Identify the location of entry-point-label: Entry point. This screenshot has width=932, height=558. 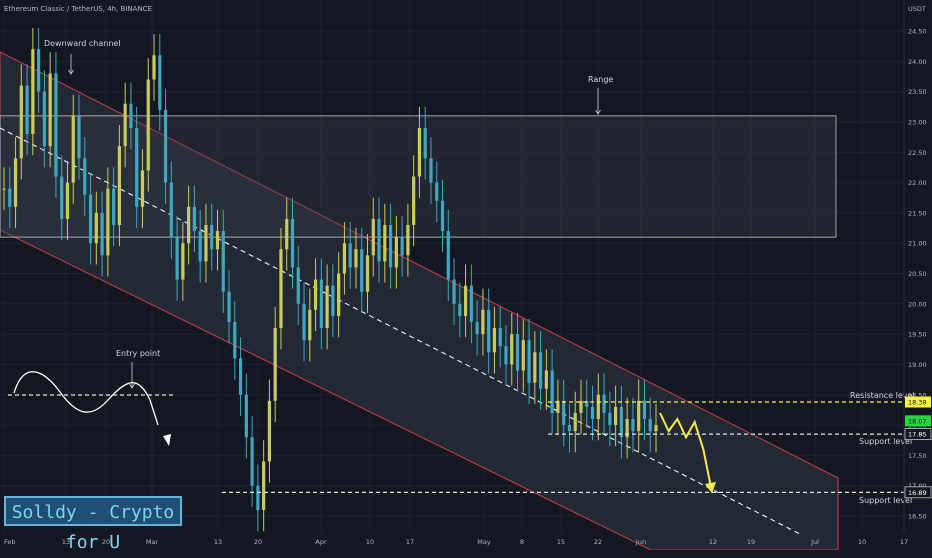
(138, 353).